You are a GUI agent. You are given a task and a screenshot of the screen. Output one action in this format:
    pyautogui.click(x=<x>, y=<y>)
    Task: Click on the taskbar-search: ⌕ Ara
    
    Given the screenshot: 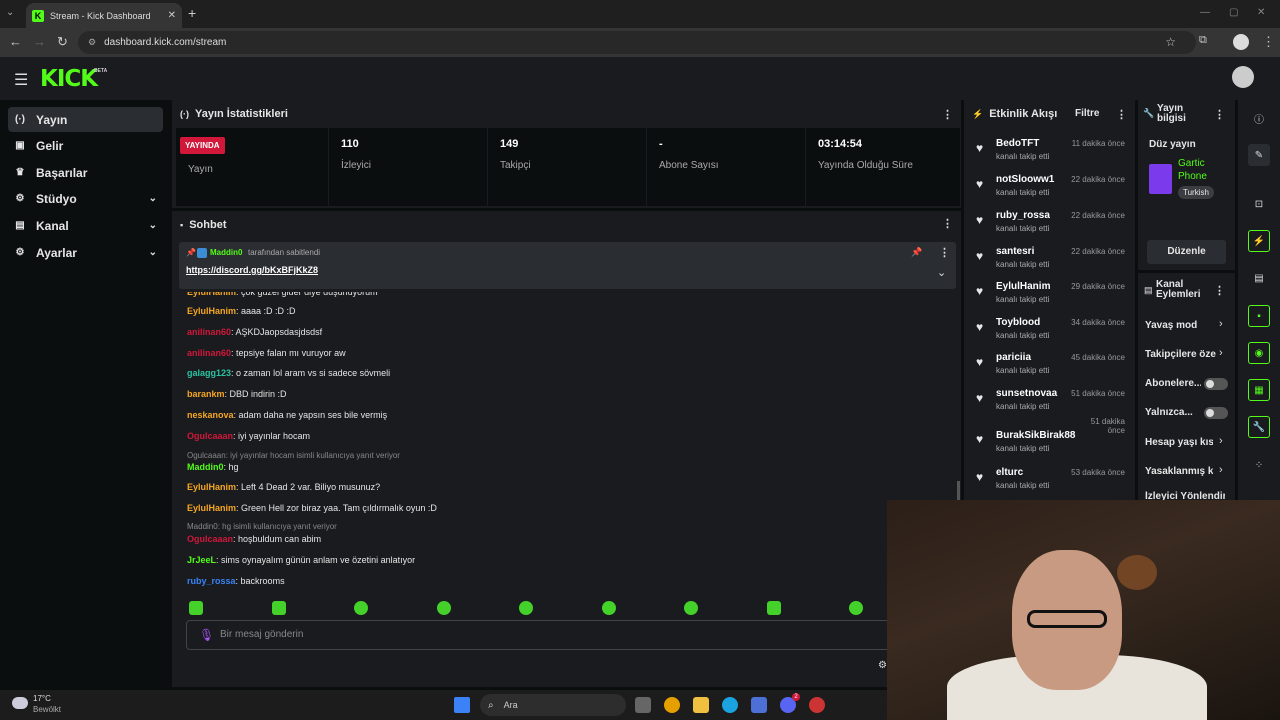 What is the action you would take?
    pyautogui.click(x=553, y=705)
    